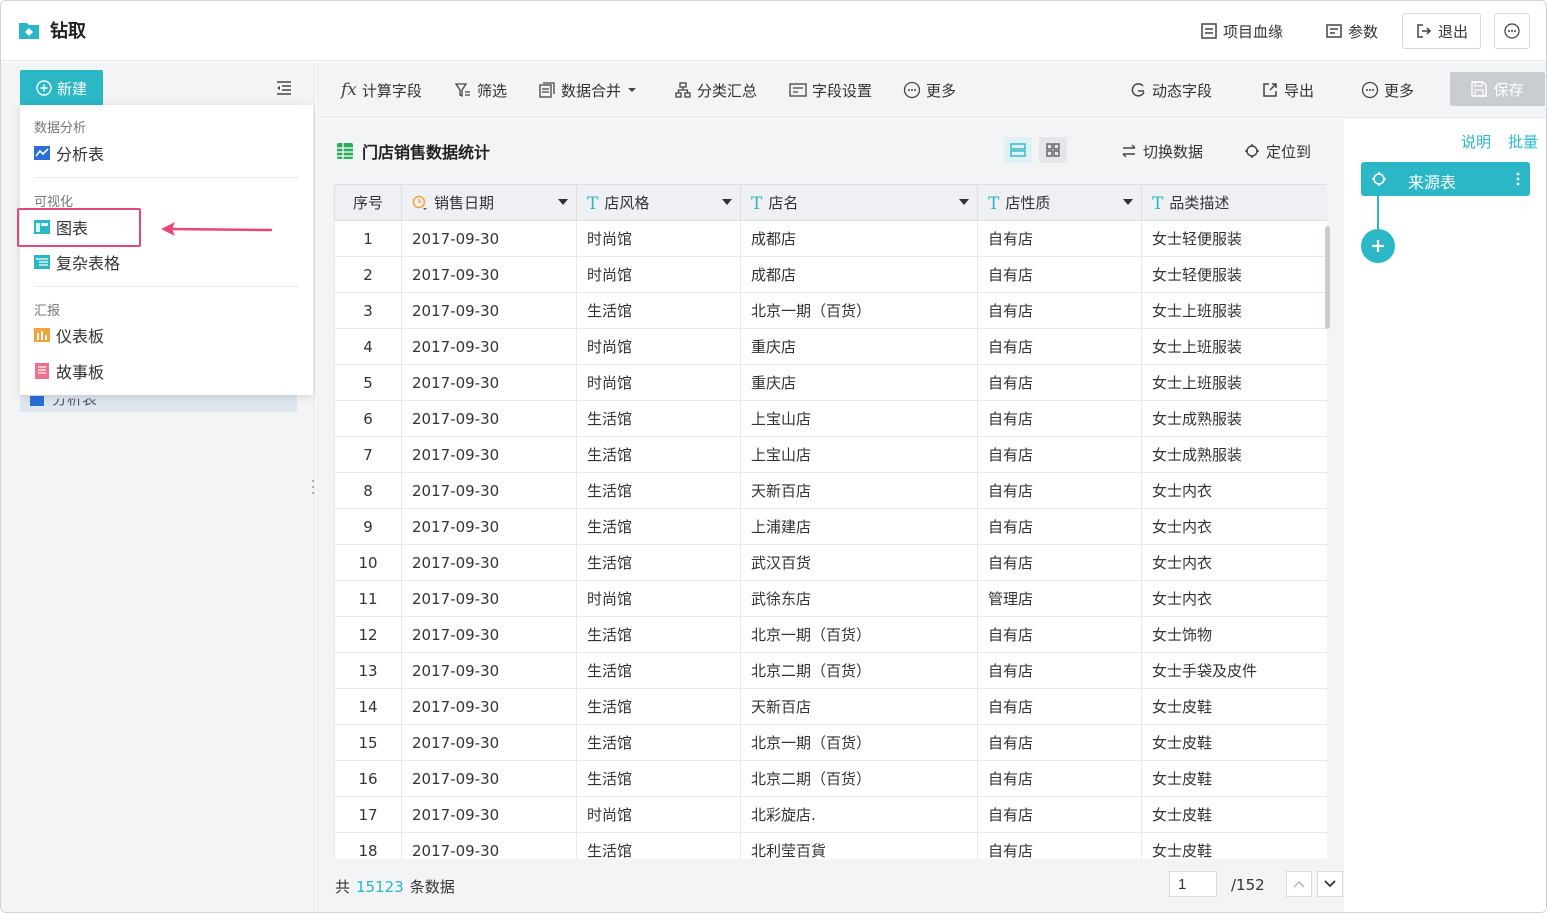 The height and width of the screenshot is (913, 1547). What do you see at coordinates (859, 490) in the screenshot?
I see `table-cell: 天新百店` at bounding box center [859, 490].